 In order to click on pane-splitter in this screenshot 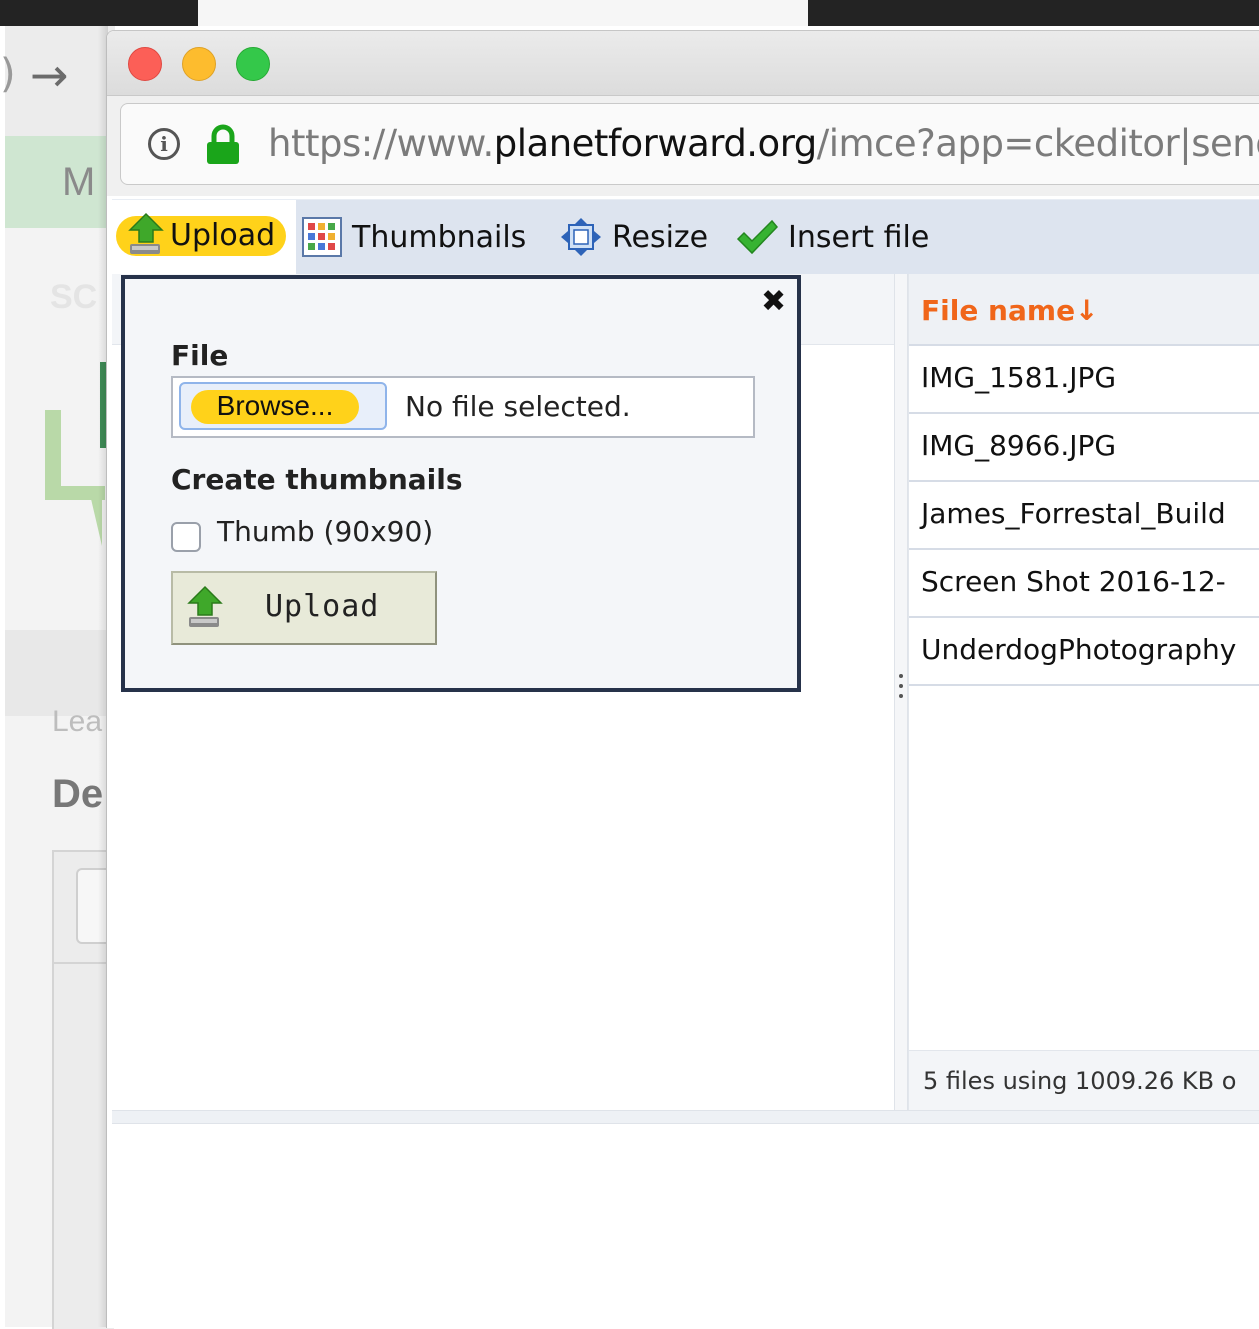, I will do `click(901, 692)`.